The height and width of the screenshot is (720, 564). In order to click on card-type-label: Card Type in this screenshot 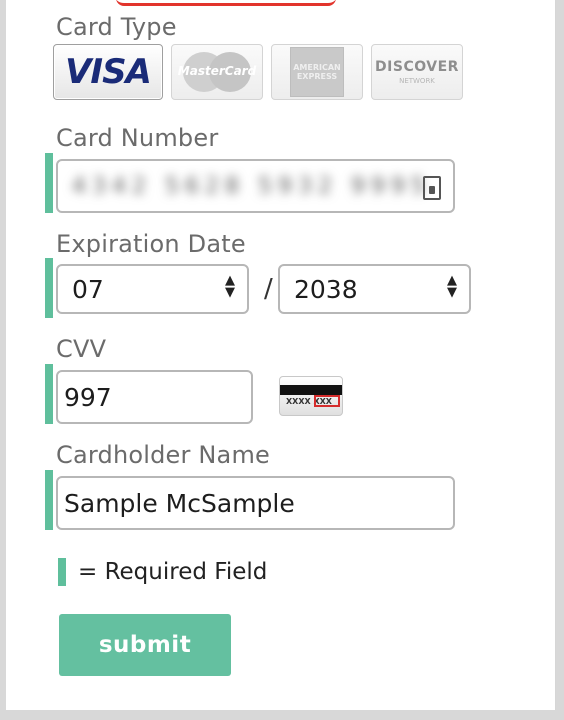, I will do `click(116, 27)`.